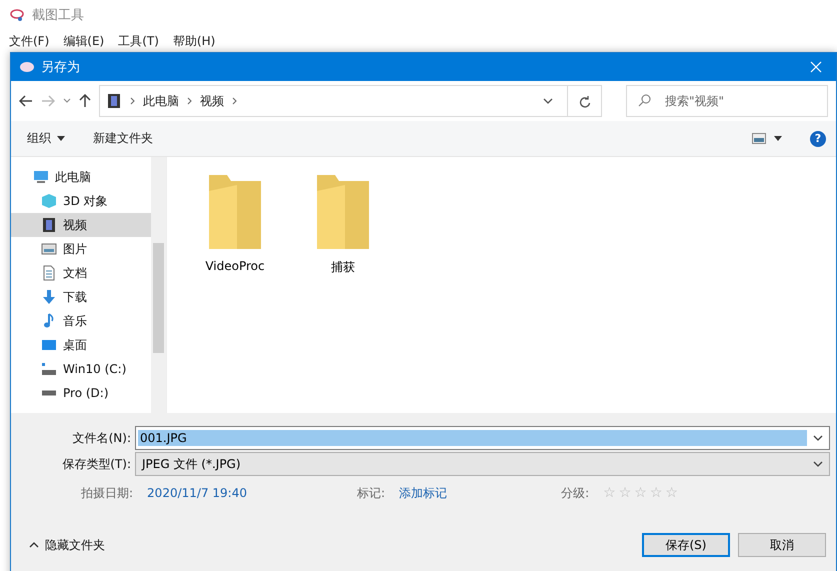 This screenshot has height=571, width=837. What do you see at coordinates (85, 393) in the screenshot?
I see `sidebar-label: Pro (D:)` at bounding box center [85, 393].